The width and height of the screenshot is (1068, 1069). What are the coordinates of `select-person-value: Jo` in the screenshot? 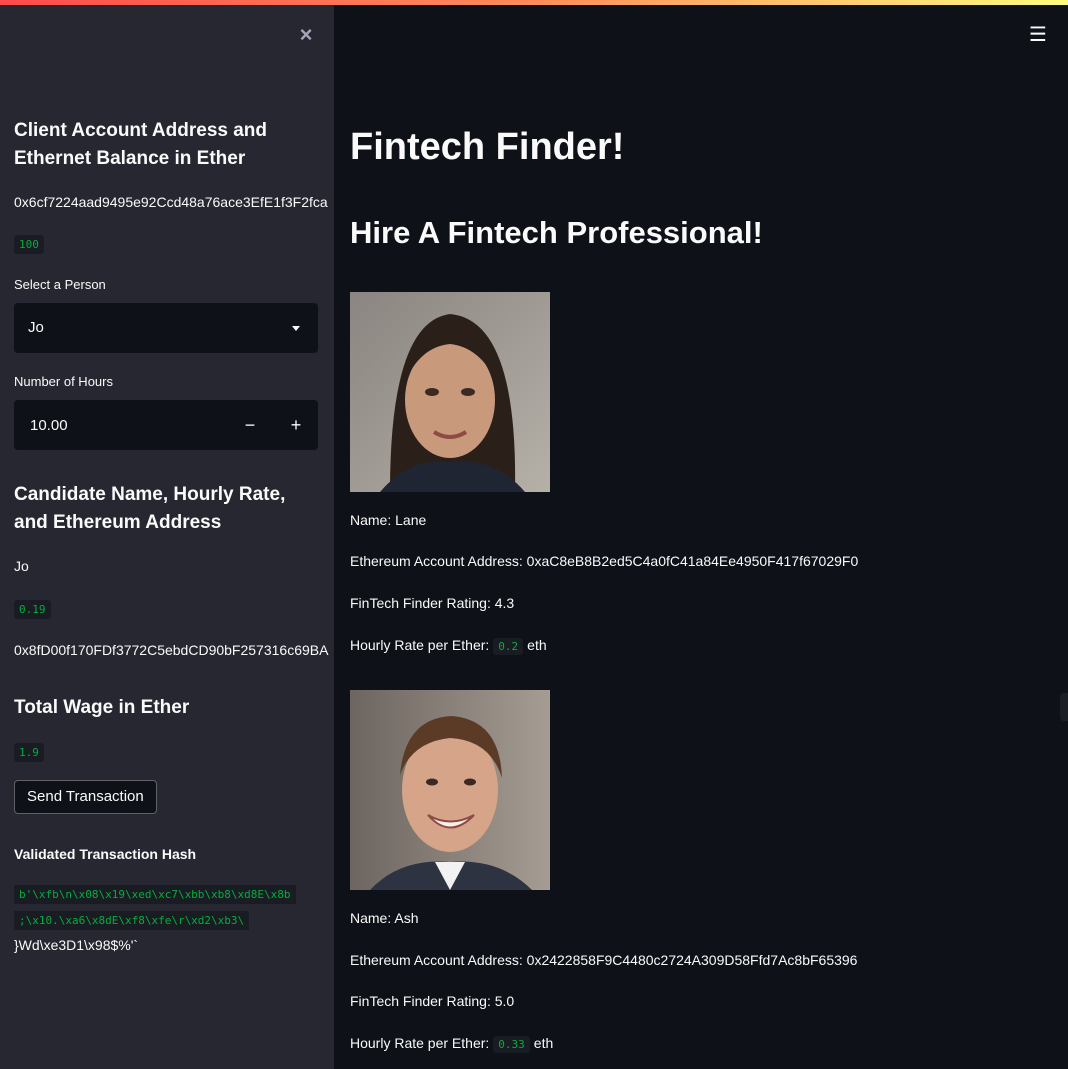 It's located at (36, 327).